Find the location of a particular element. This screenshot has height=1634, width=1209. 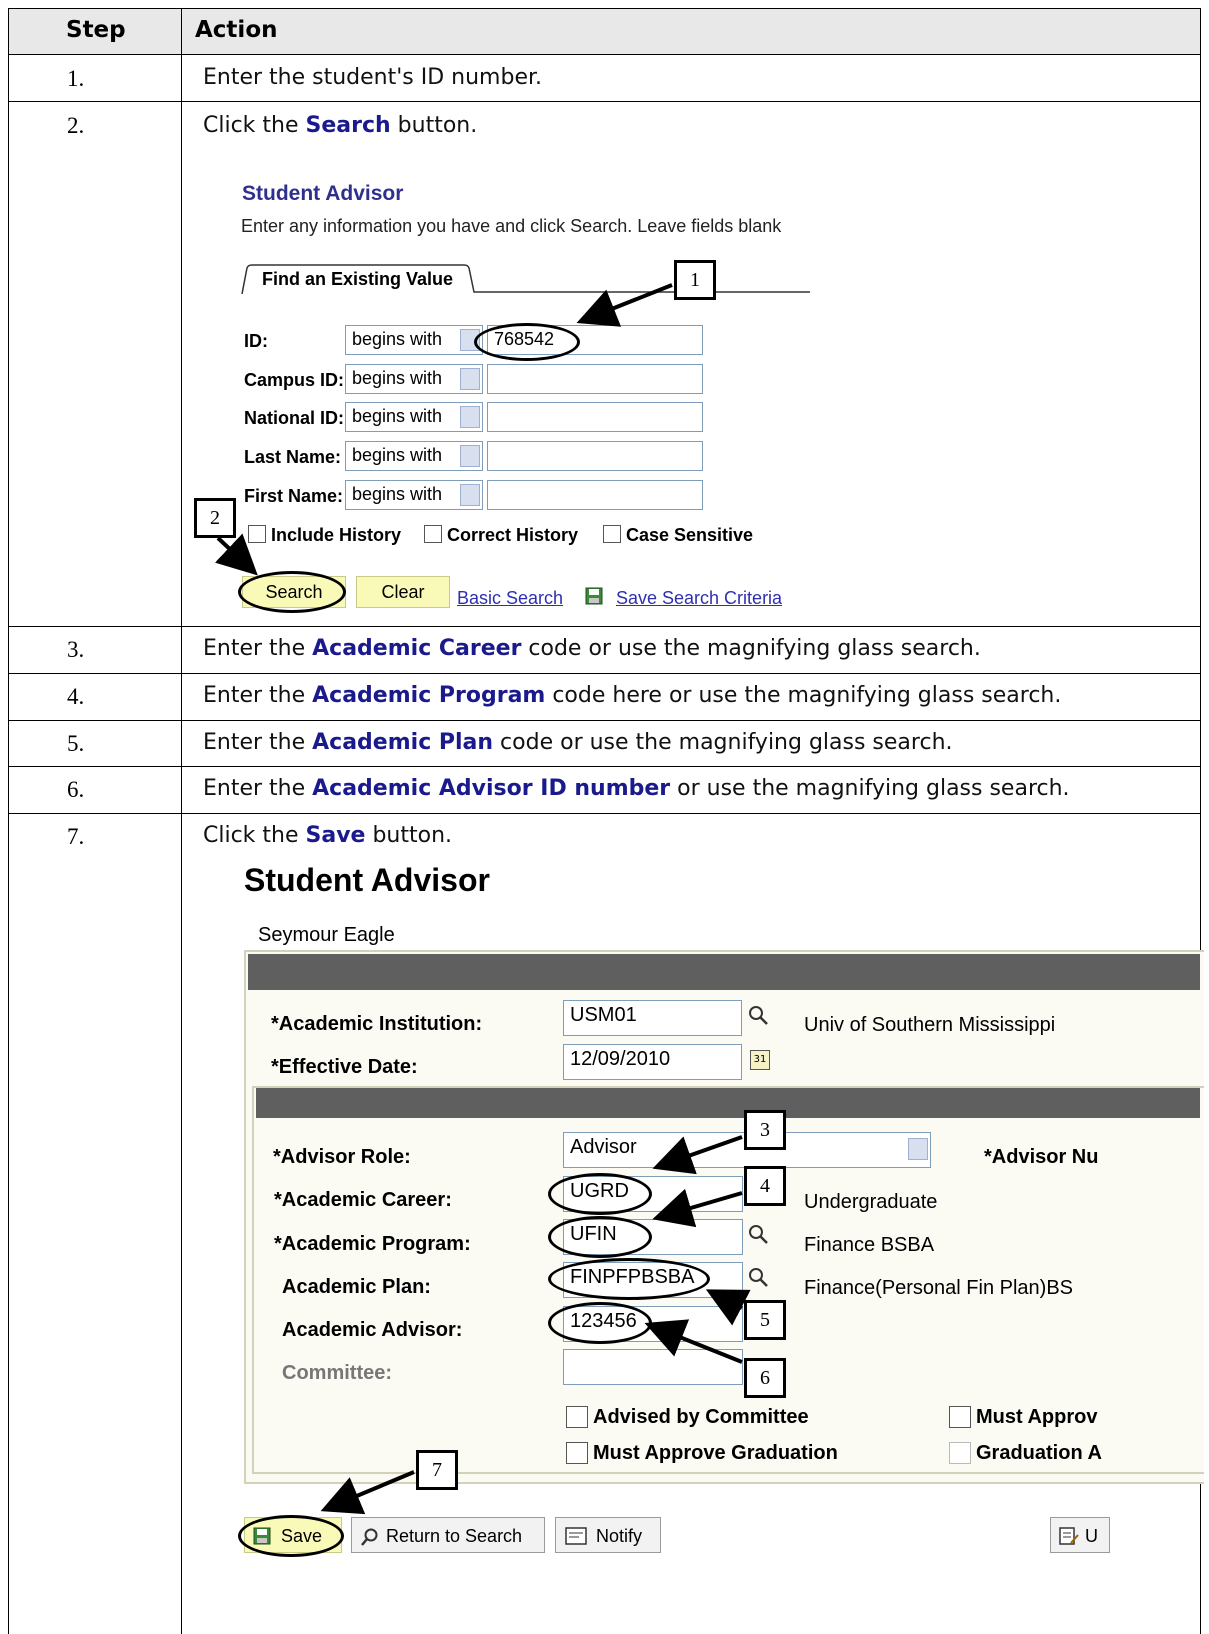

callout-3: 3 is located at coordinates (765, 1130).